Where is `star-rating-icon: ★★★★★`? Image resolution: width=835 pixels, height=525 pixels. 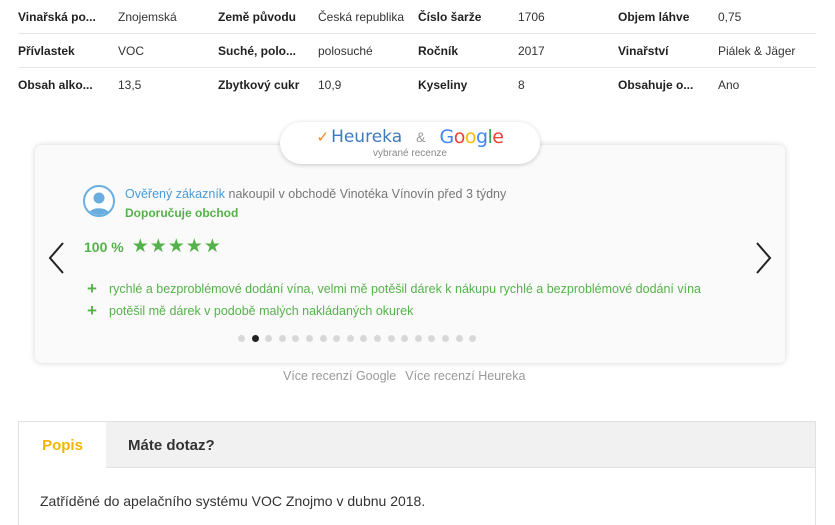 star-rating-icon: ★★★★★ is located at coordinates (176, 246).